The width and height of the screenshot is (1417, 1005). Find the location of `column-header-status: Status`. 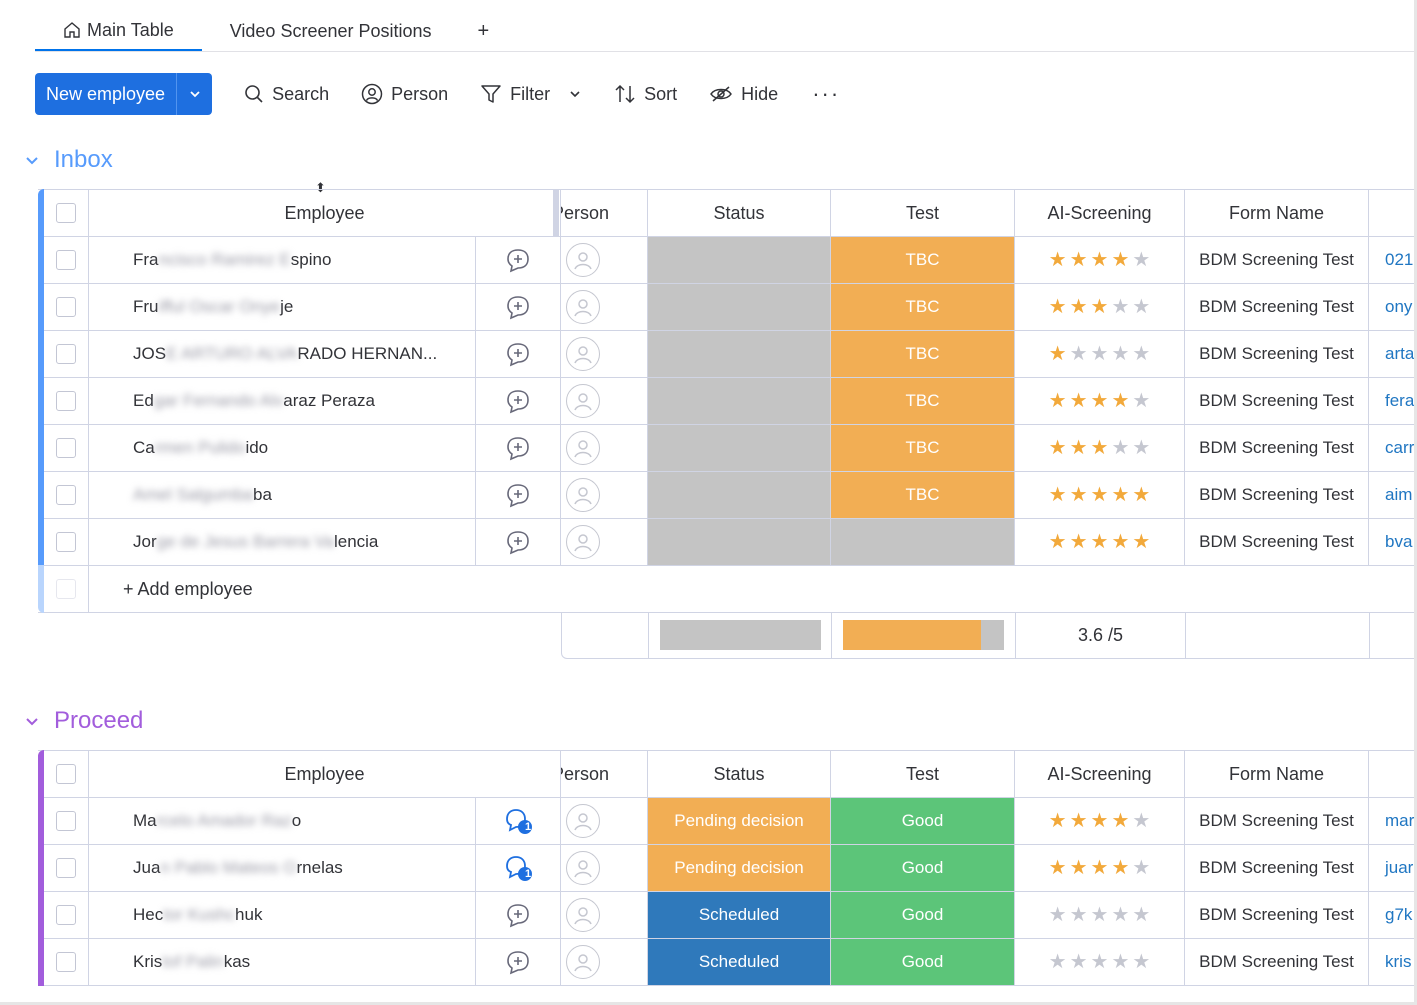

column-header-status: Status is located at coordinates (739, 213).